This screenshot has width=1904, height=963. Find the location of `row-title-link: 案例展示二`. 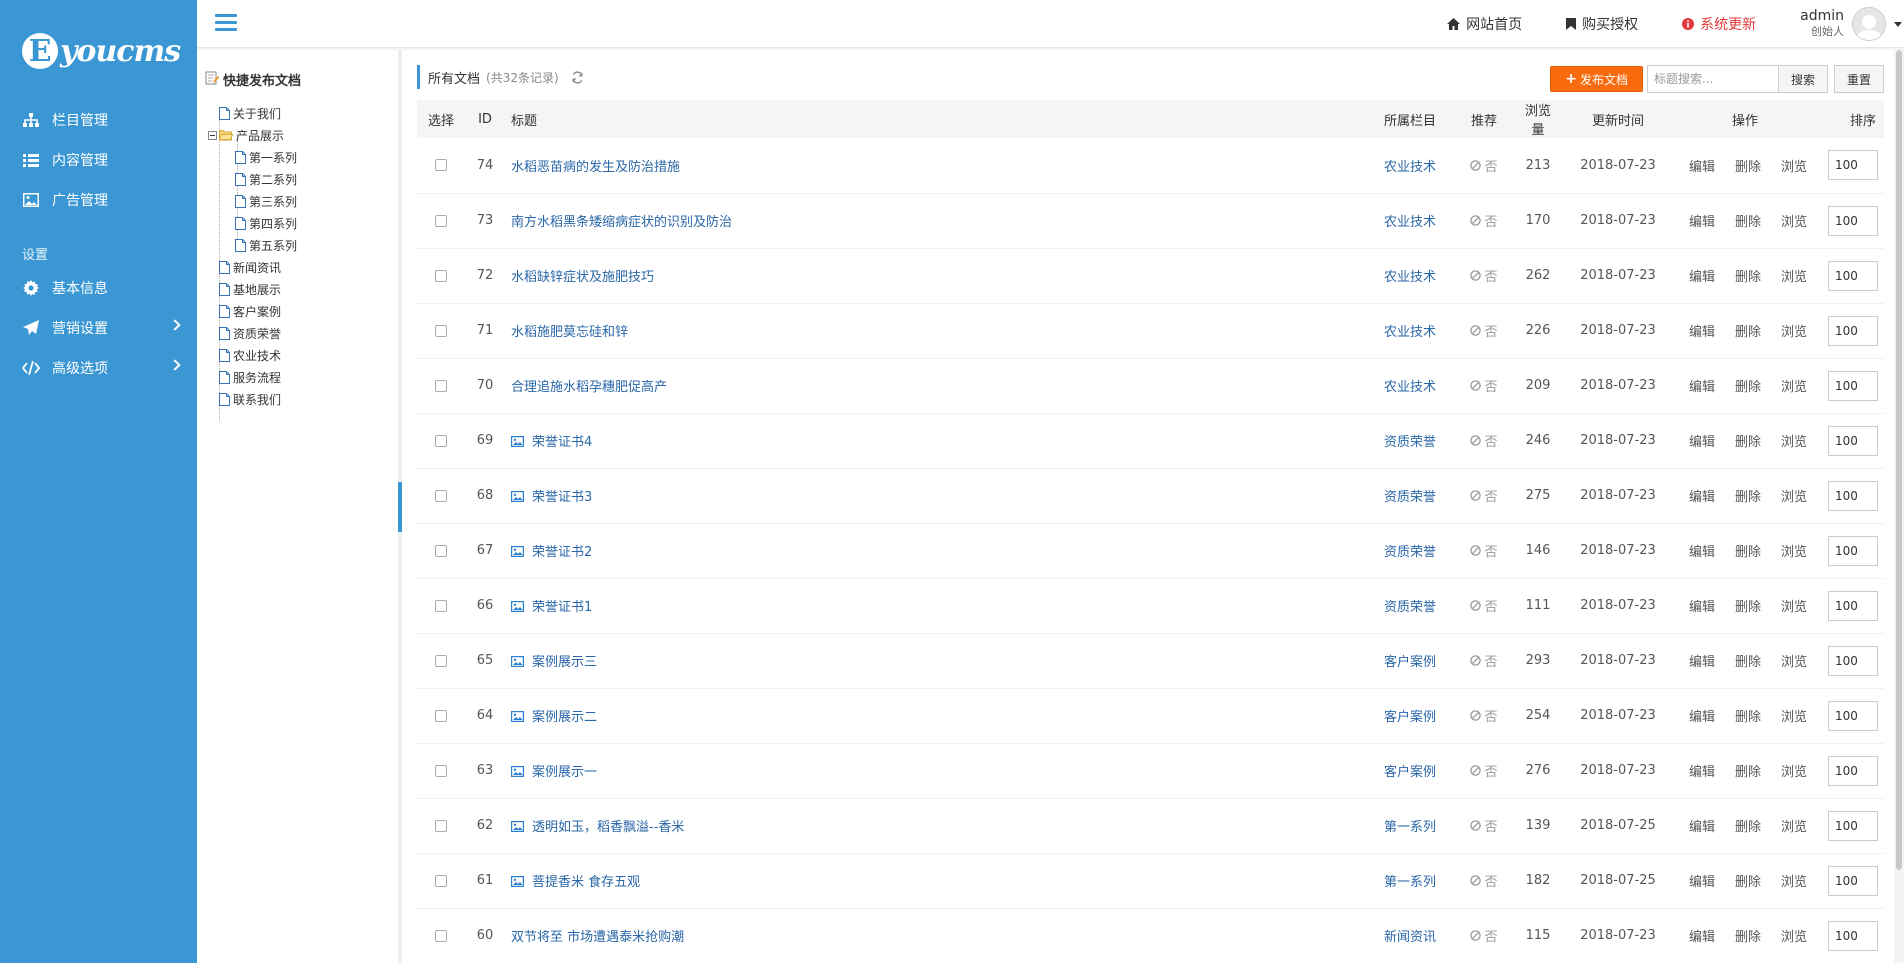

row-title-link: 案例展示二 is located at coordinates (564, 717).